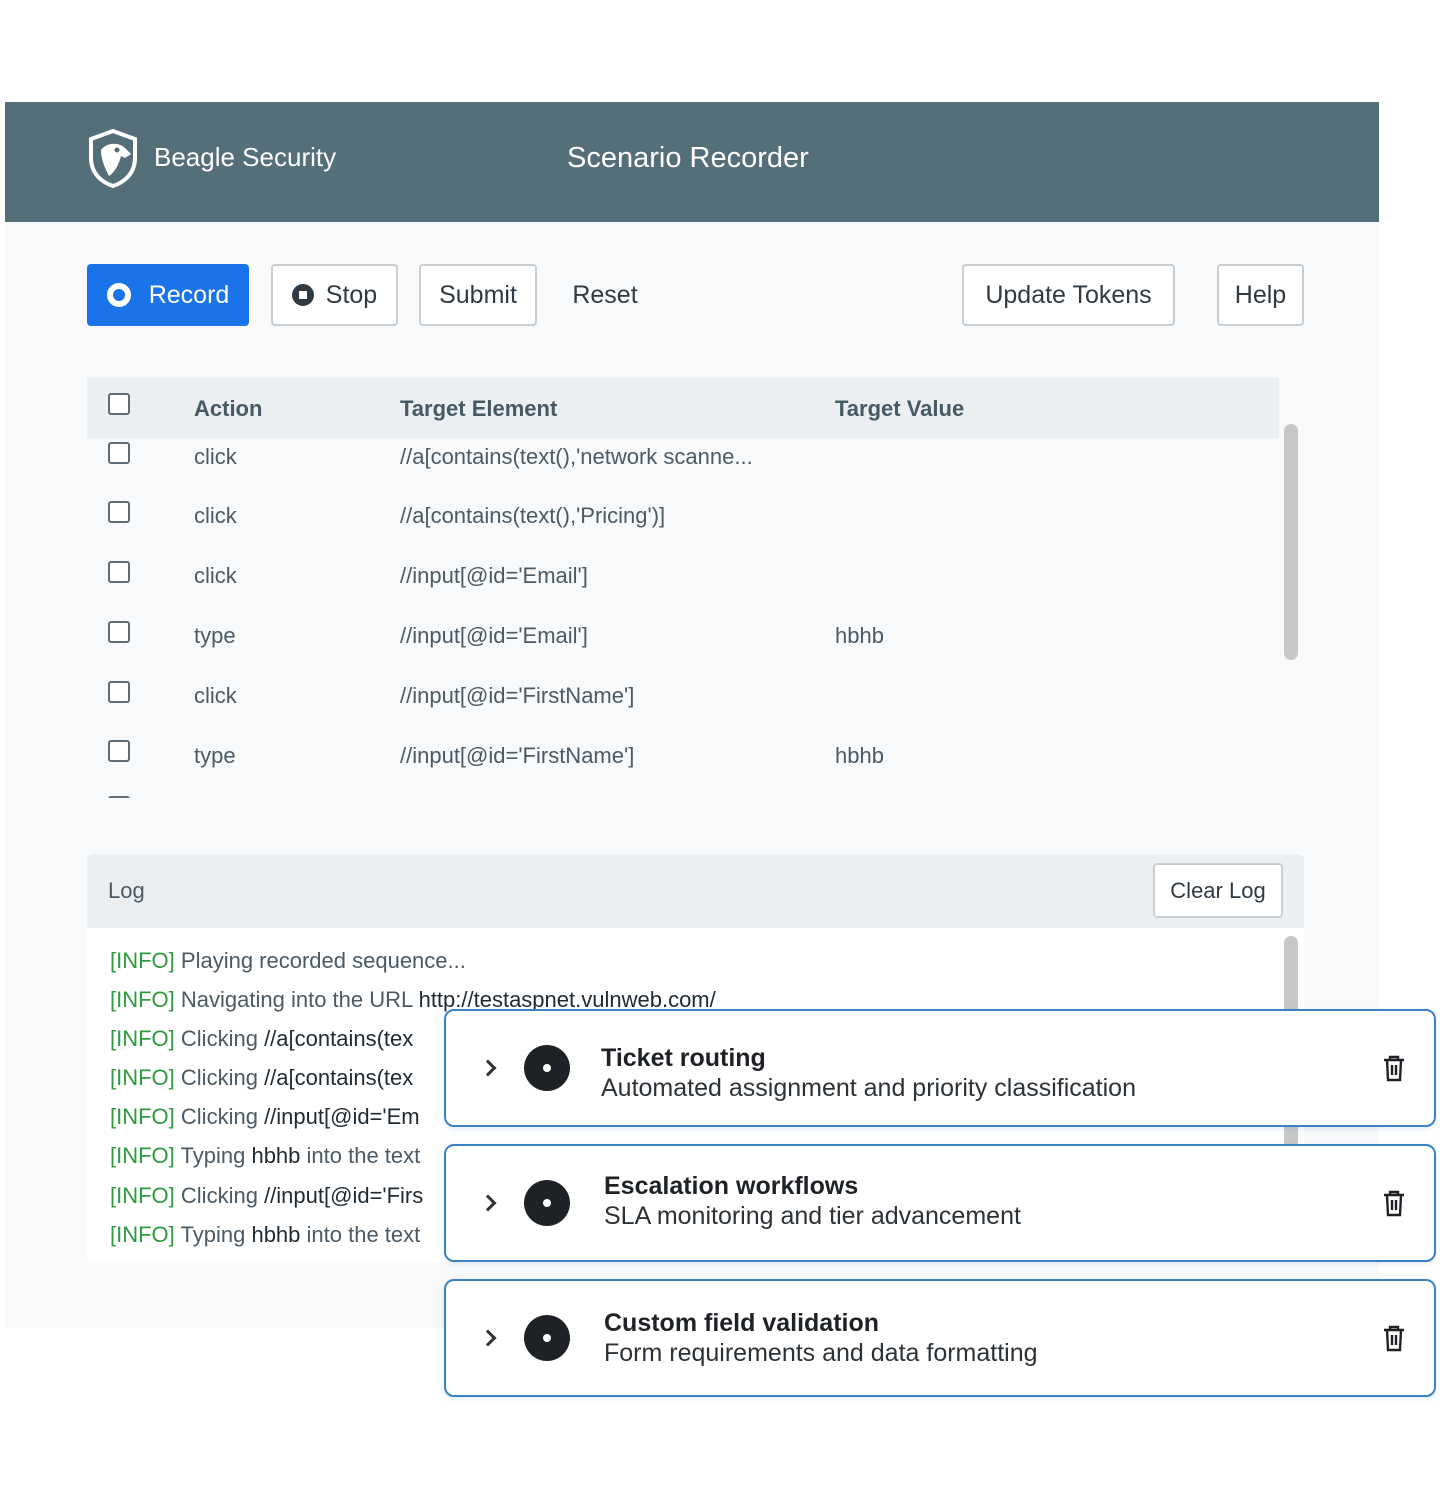 Image resolution: width=1440 pixels, height=1496 pixels. What do you see at coordinates (119, 404) in the screenshot?
I see `select-all-checkbox` at bounding box center [119, 404].